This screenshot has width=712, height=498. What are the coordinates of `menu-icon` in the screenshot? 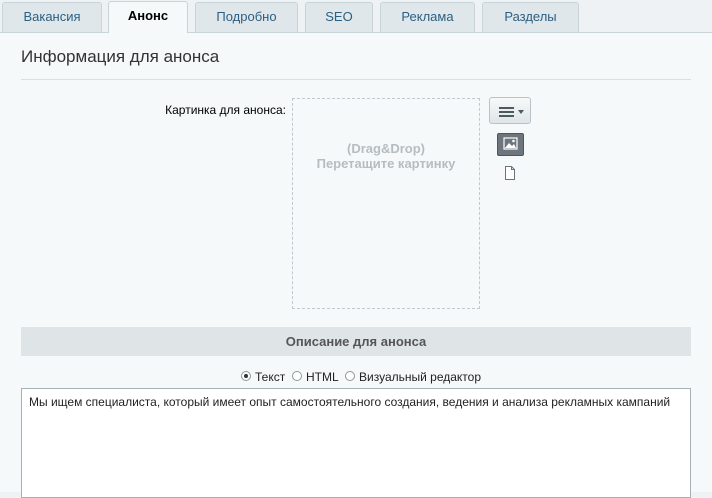 It's located at (506, 112).